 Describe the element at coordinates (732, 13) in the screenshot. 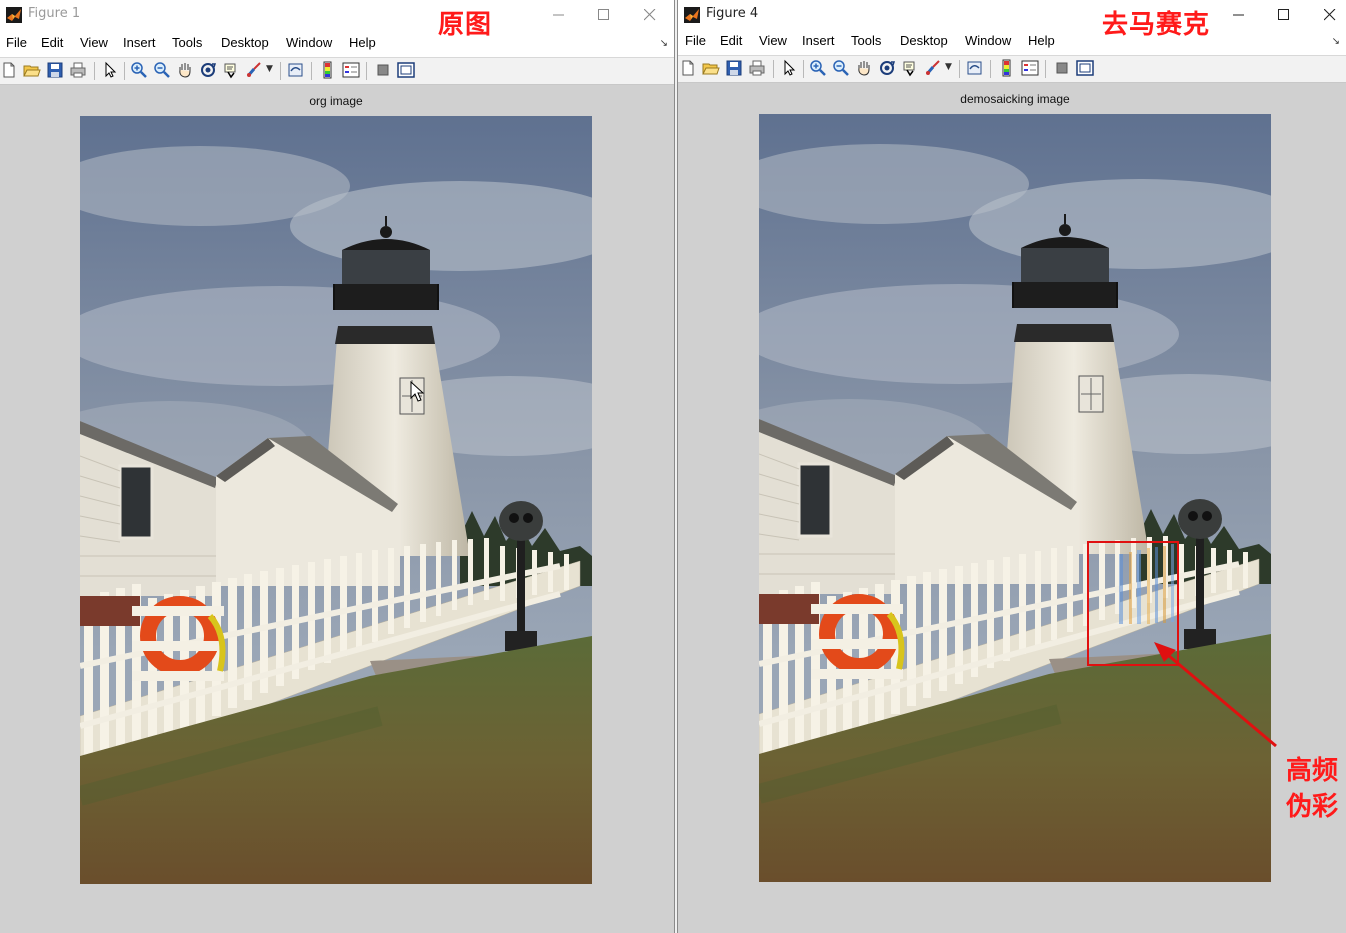

I see `window-title: Figure 4` at that location.